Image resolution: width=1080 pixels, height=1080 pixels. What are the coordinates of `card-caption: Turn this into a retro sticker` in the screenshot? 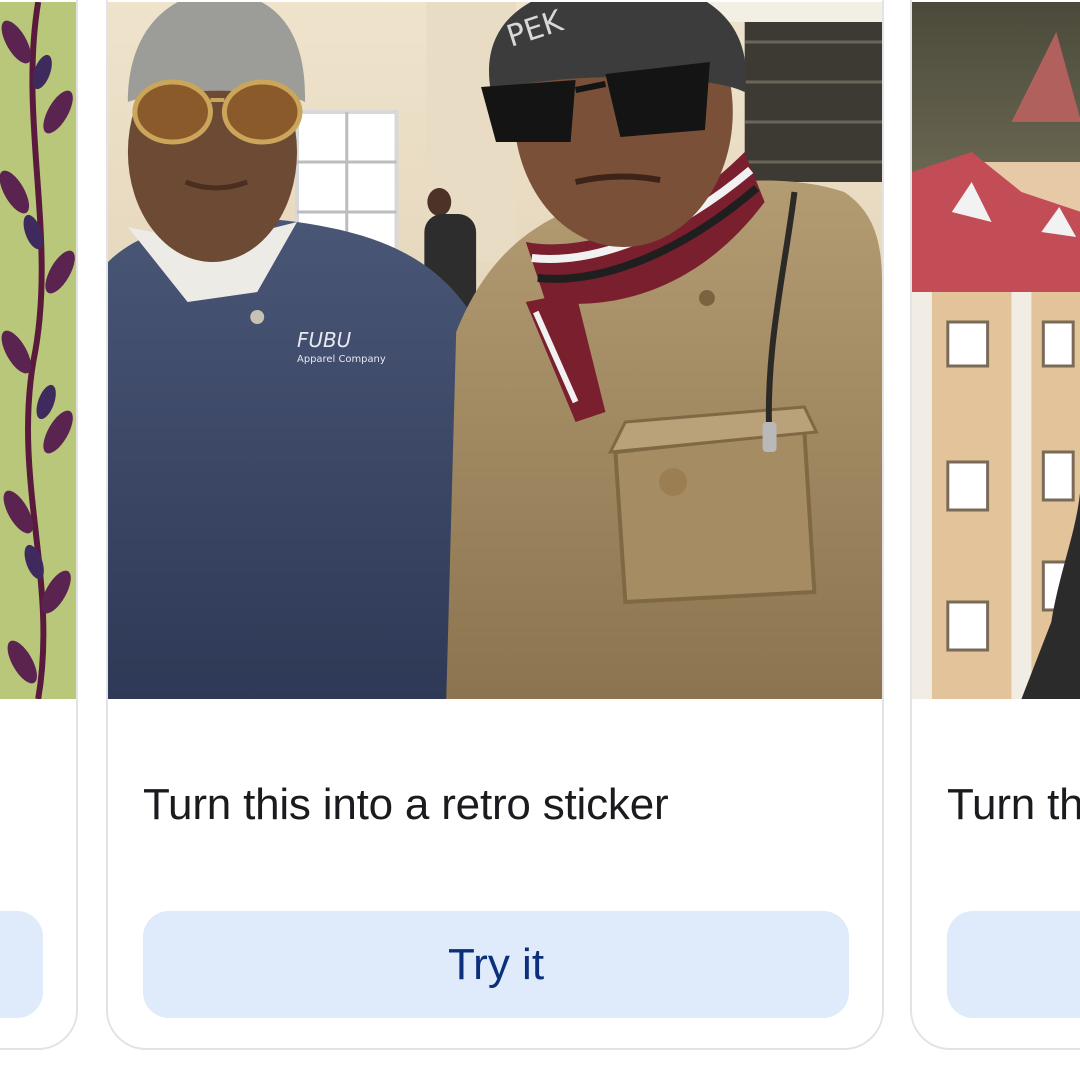 It's located at (406, 804).